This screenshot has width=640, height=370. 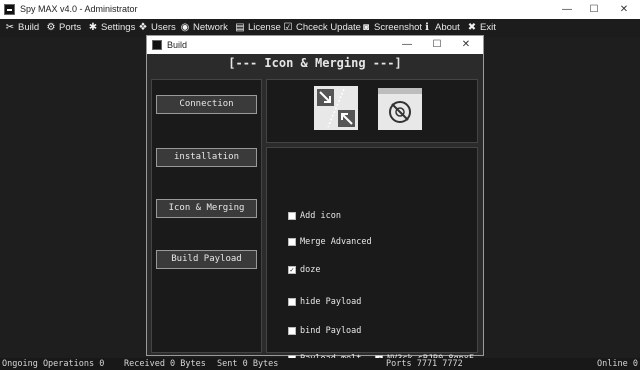 I want to click on plug-icon: ⚙, so click(x=51, y=27).